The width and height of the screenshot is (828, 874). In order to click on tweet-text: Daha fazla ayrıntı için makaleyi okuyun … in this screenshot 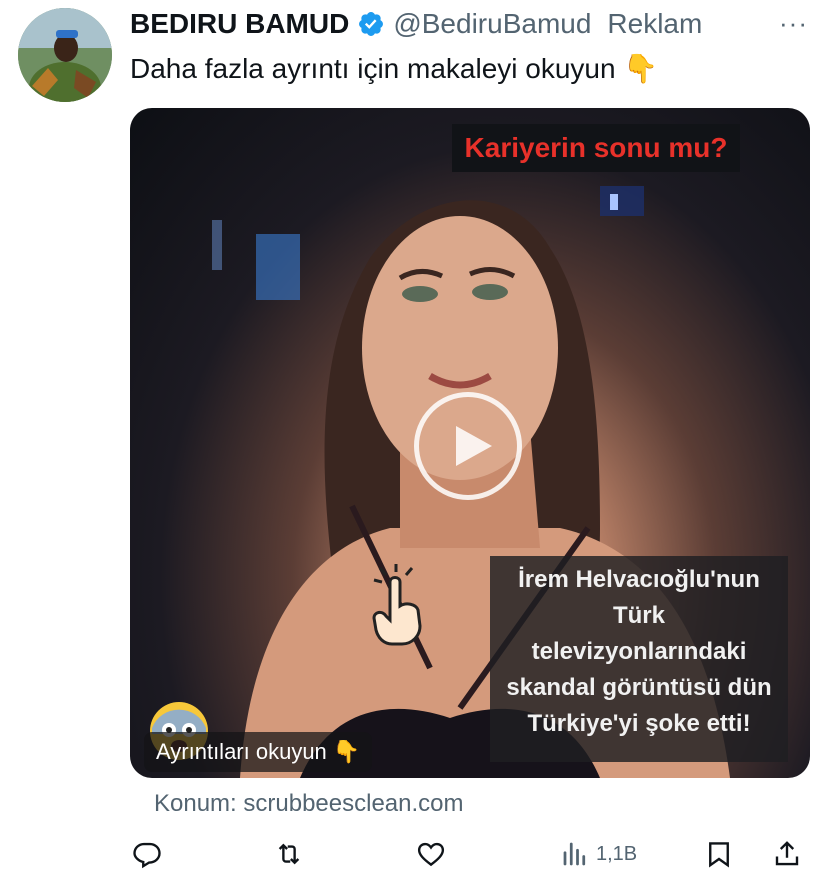, I will do `click(394, 68)`.